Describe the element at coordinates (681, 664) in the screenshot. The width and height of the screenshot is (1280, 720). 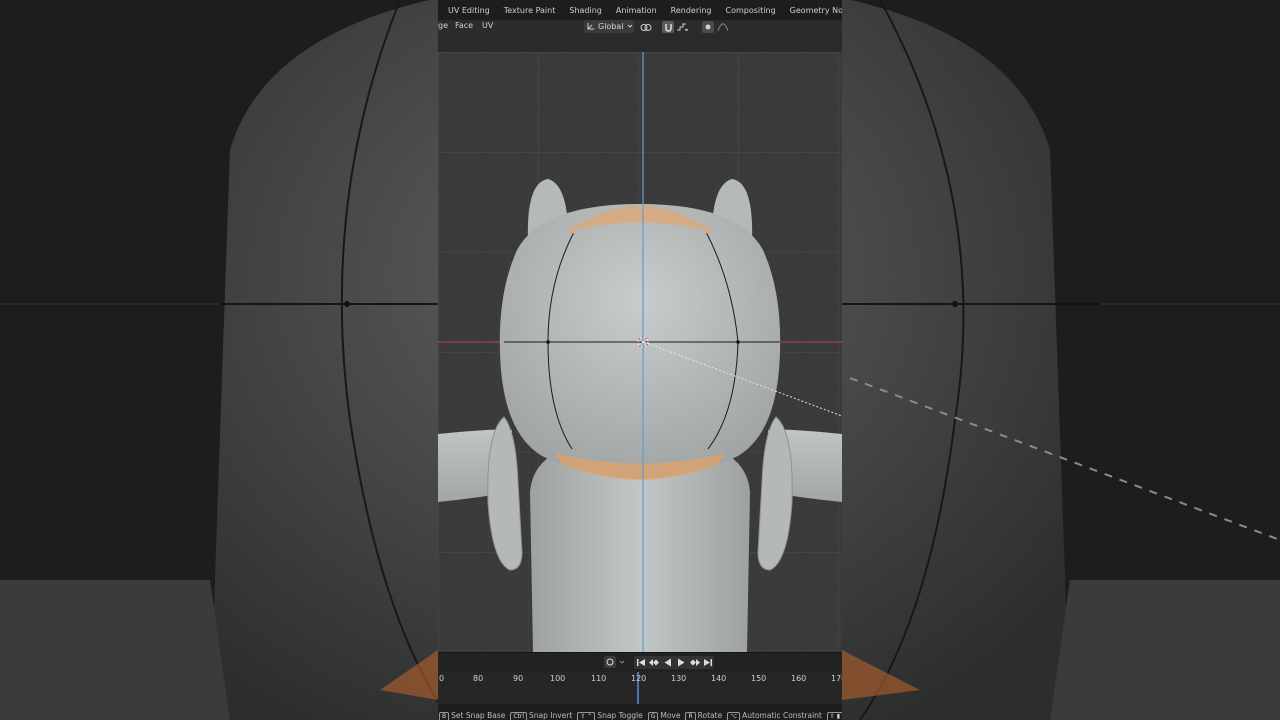
I see `play-icon` at that location.